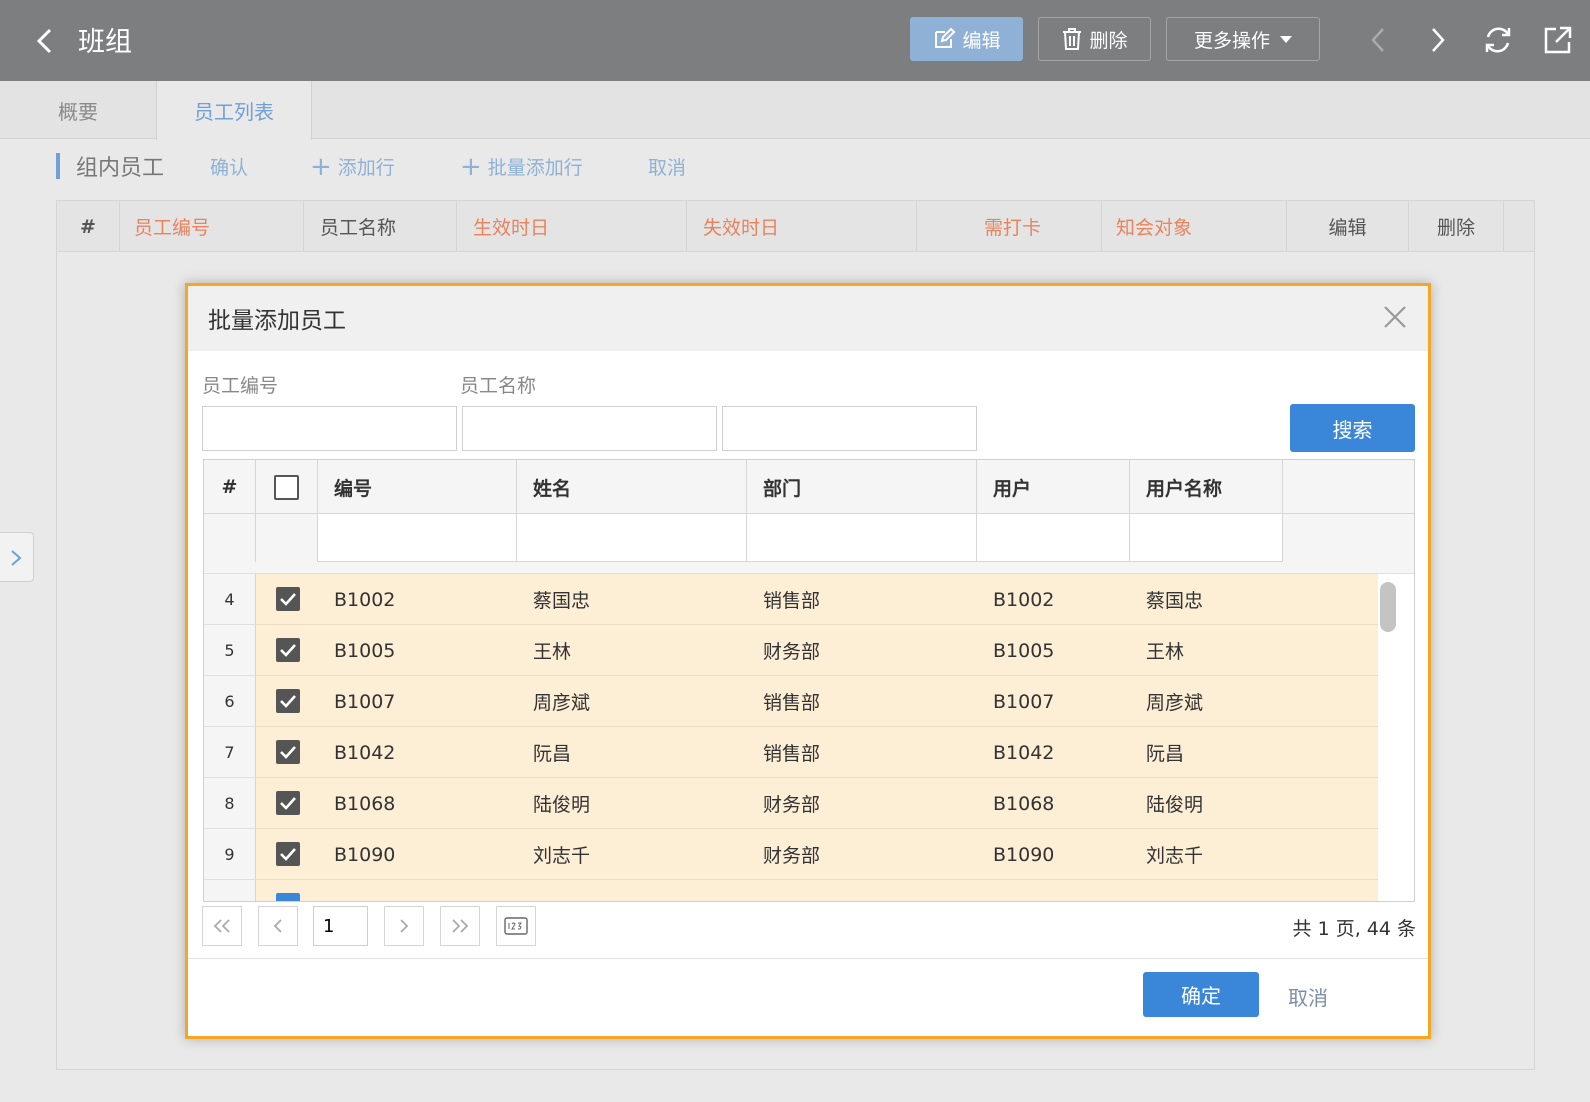 This screenshot has width=1590, height=1102. Describe the element at coordinates (849, 428) in the screenshot. I see `extra-filter-input` at that location.